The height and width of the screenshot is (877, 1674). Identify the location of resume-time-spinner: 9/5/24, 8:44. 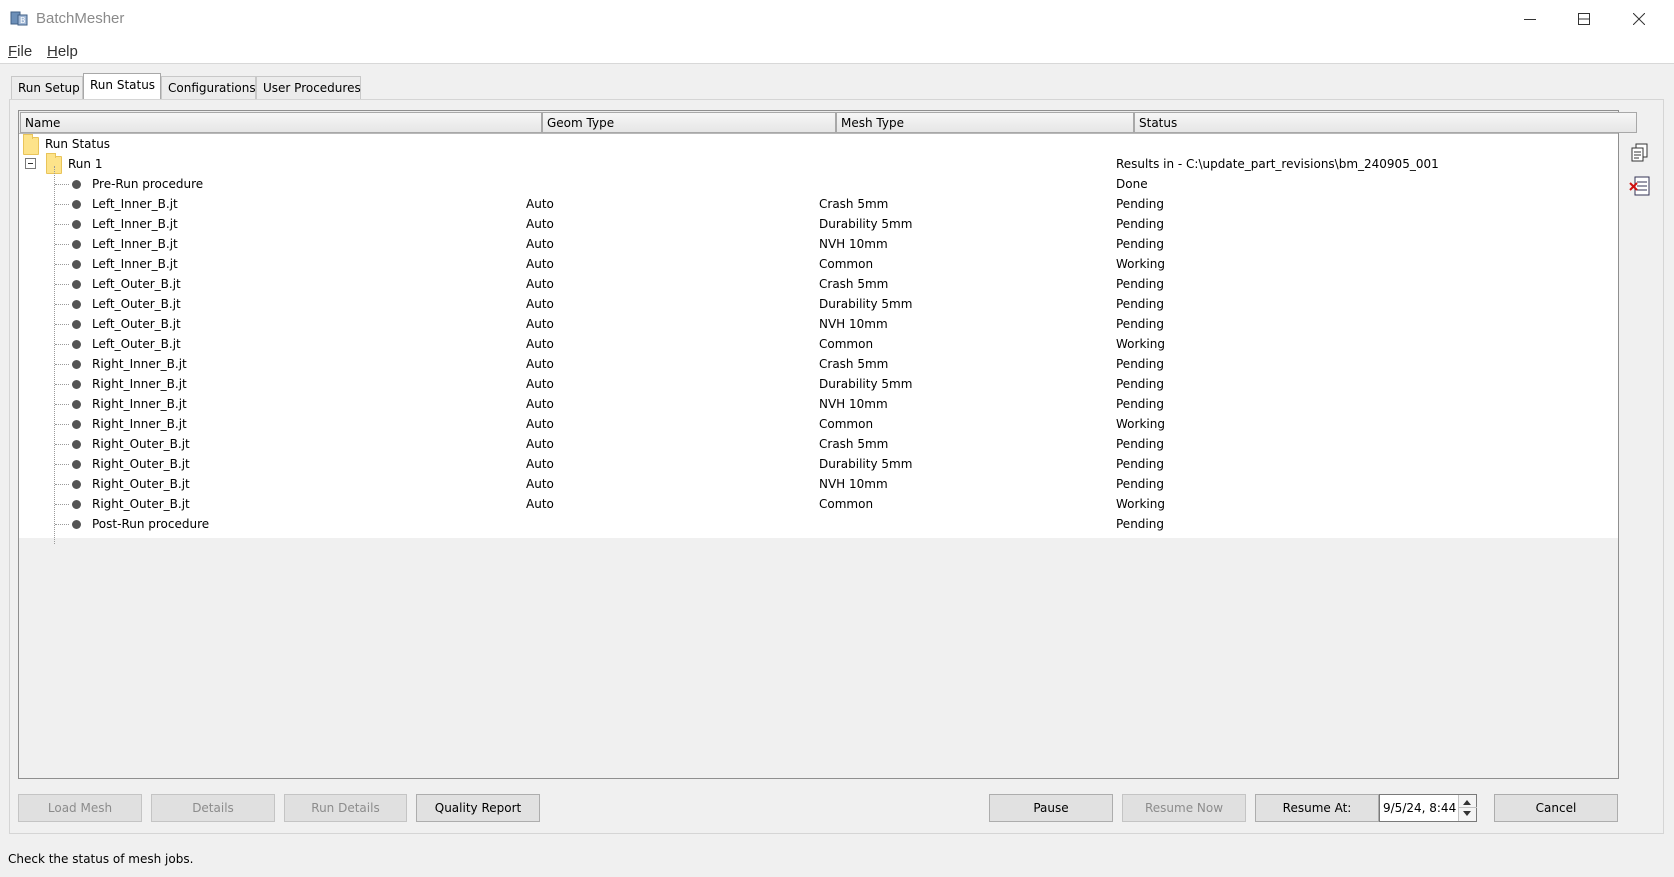
(1428, 808).